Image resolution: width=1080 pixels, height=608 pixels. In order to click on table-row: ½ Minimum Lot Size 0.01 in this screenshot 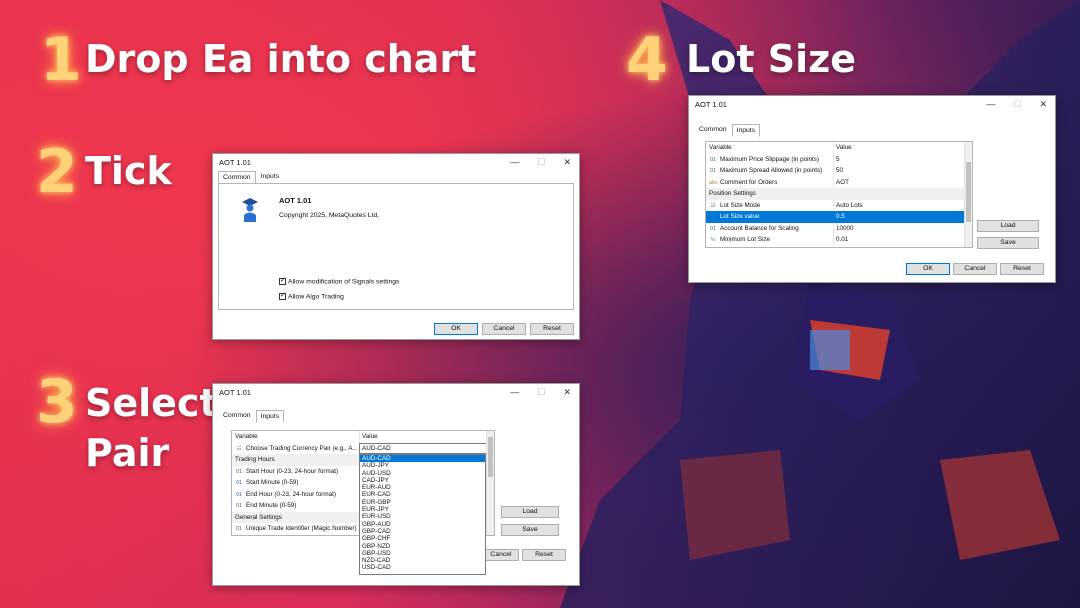, I will do `click(839, 240)`.